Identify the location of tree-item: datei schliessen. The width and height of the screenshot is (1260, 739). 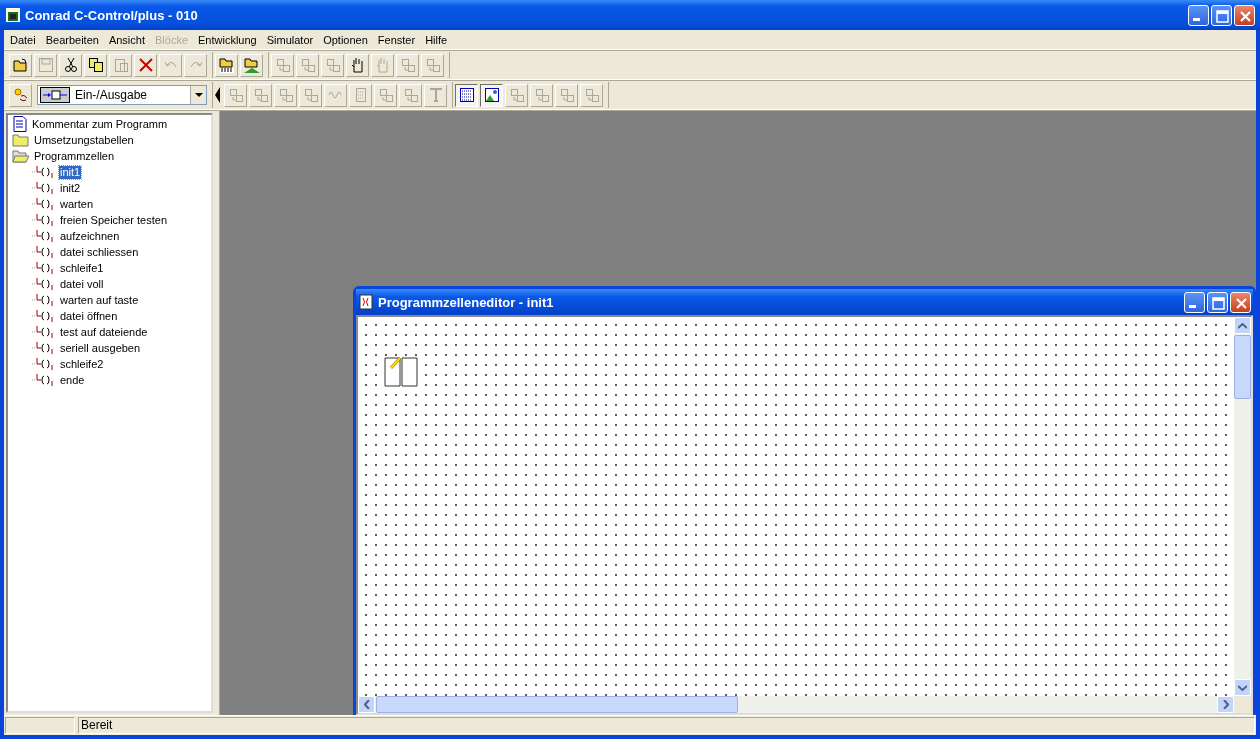
(99, 252).